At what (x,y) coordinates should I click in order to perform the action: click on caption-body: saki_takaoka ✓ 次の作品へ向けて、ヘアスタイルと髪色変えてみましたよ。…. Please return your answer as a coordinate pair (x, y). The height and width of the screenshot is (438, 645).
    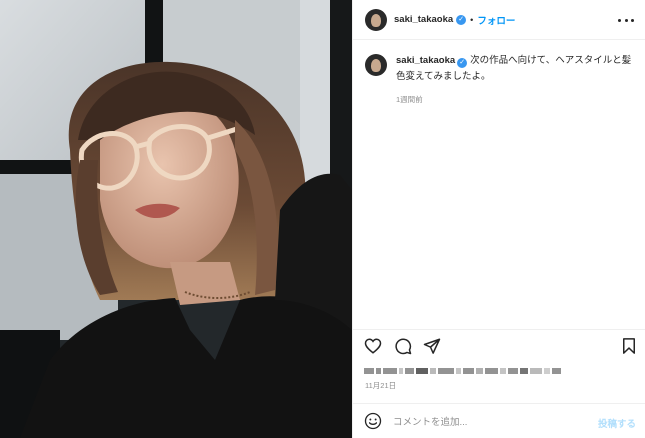
    Looking at the image, I should click on (515, 79).